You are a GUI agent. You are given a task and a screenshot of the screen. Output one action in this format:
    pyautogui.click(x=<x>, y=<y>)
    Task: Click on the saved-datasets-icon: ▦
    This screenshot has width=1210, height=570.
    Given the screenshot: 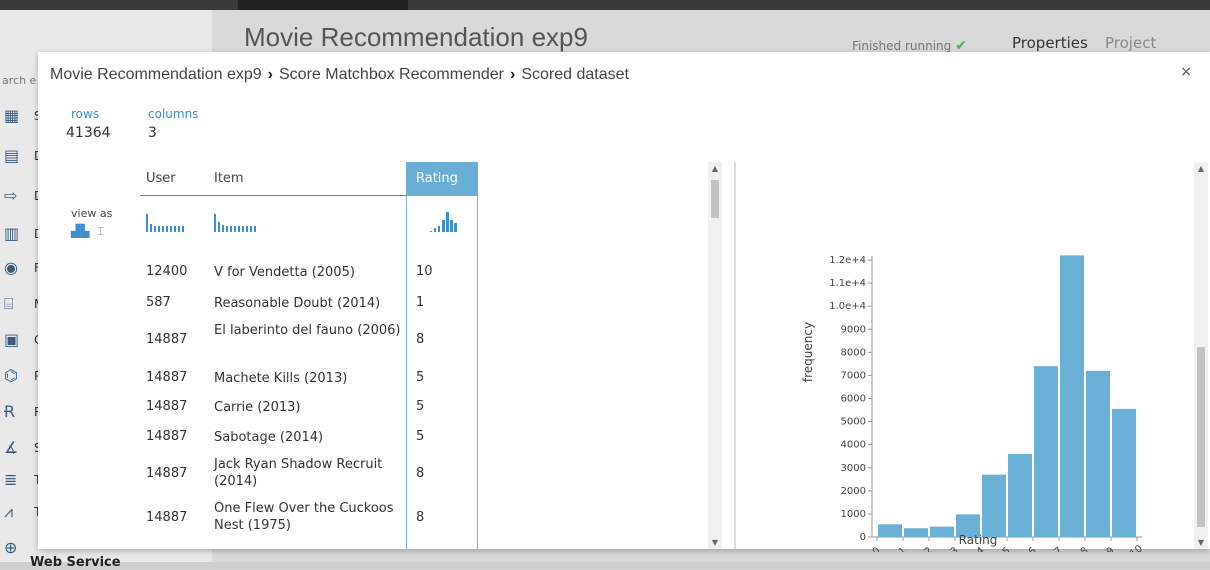 What is the action you would take?
    pyautogui.click(x=14, y=116)
    